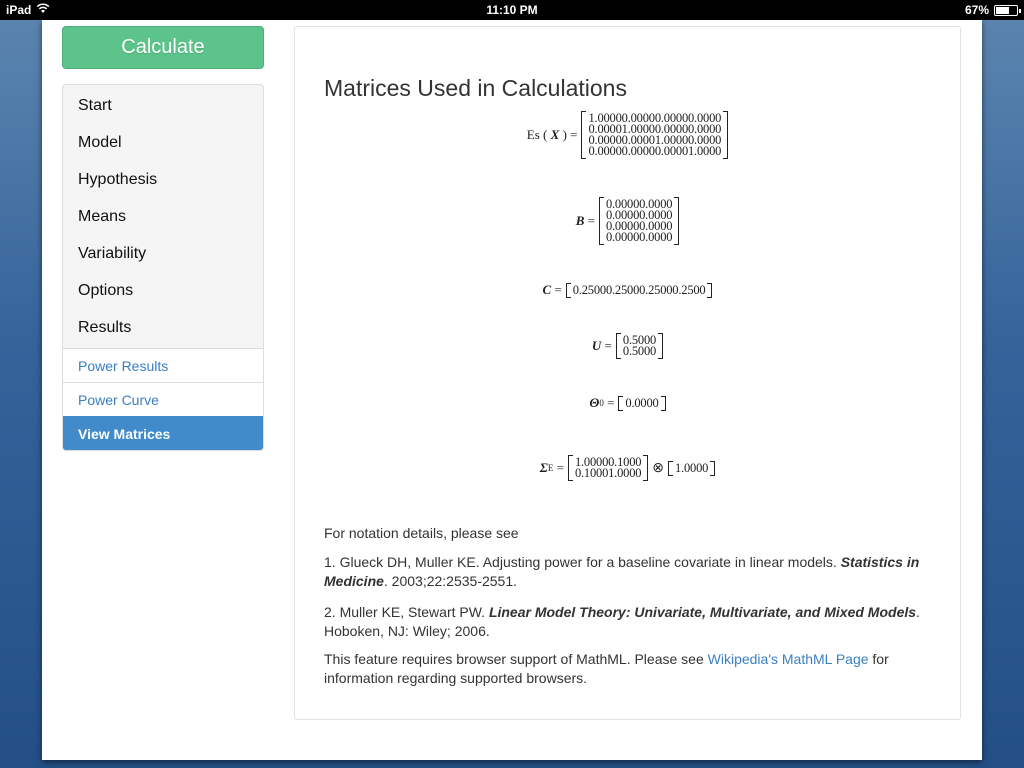  Describe the element at coordinates (639, 237) in the screenshot. I see `matrix-row: 0.00000.0000` at that location.